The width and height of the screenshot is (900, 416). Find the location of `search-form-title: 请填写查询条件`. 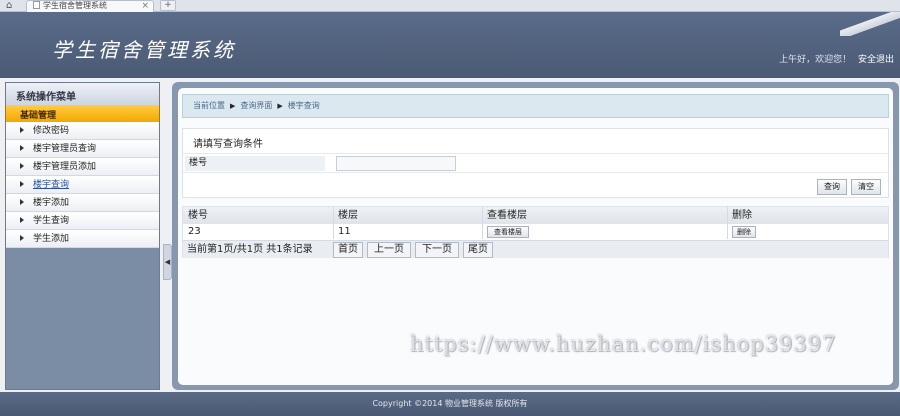

search-form-title: 请填写查询条件 is located at coordinates (228, 144).